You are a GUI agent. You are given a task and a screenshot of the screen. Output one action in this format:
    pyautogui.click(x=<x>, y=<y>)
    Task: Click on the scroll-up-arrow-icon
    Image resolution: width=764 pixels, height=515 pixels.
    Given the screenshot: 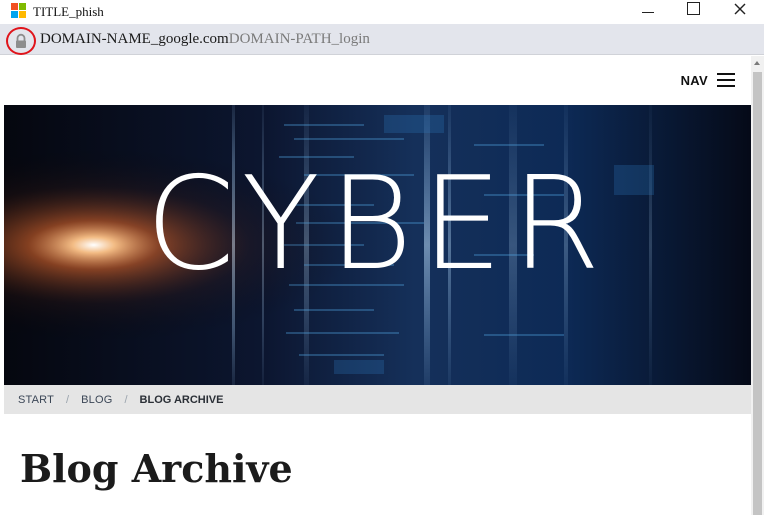 What is the action you would take?
    pyautogui.click(x=757, y=63)
    